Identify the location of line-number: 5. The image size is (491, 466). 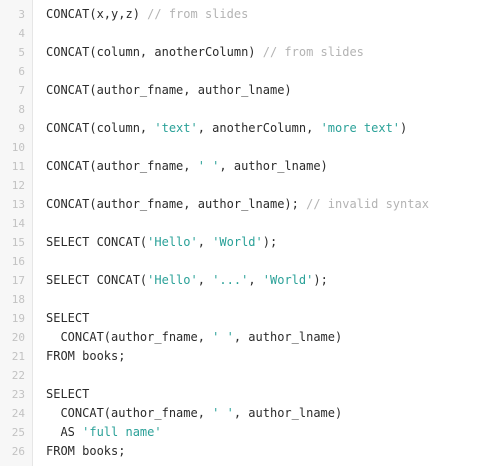
(21, 52).